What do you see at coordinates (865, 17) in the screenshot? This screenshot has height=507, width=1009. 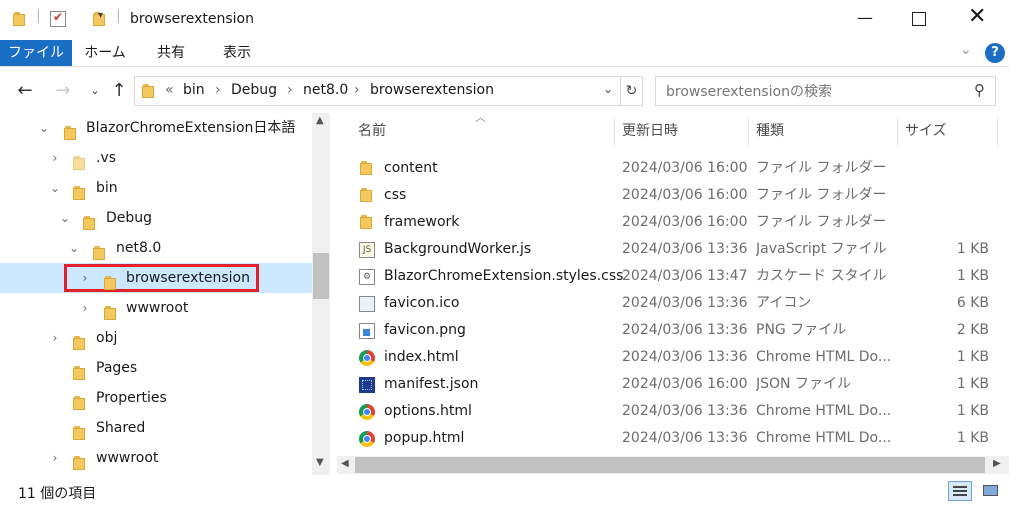 I see `minimize-button: —` at bounding box center [865, 17].